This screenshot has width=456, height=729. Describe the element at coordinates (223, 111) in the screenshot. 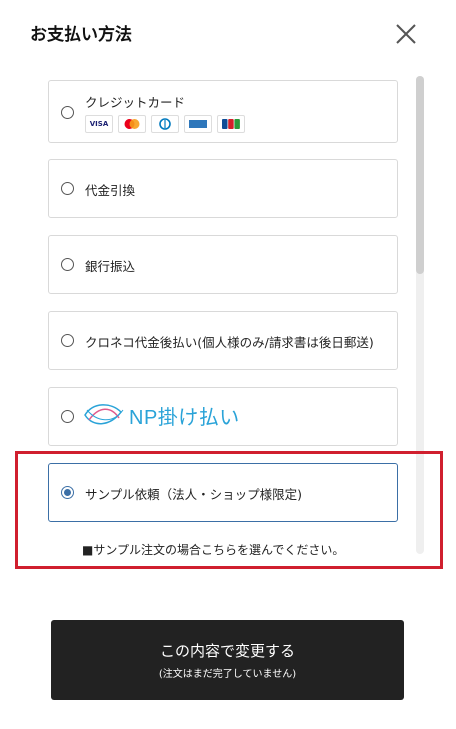

I see `payment-option-credit-card: クレジットカード VISA` at that location.